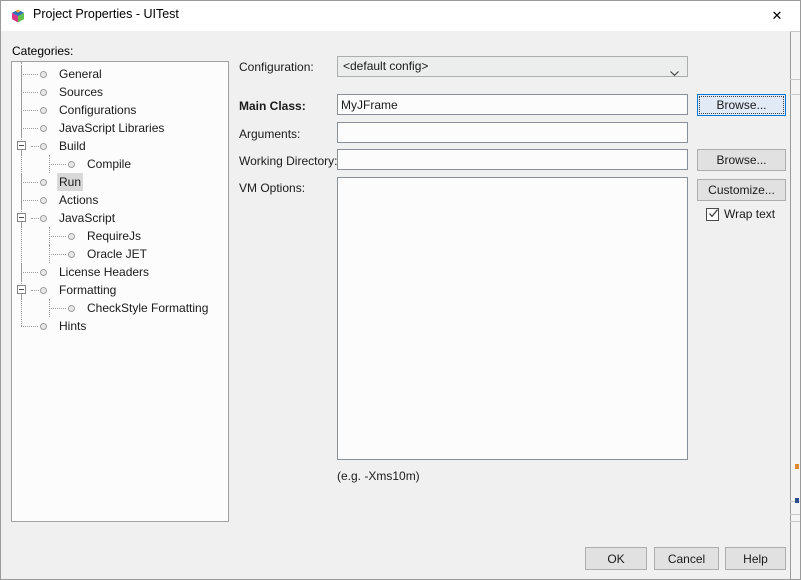  Describe the element at coordinates (797, 466) in the screenshot. I see `background-marker` at that location.